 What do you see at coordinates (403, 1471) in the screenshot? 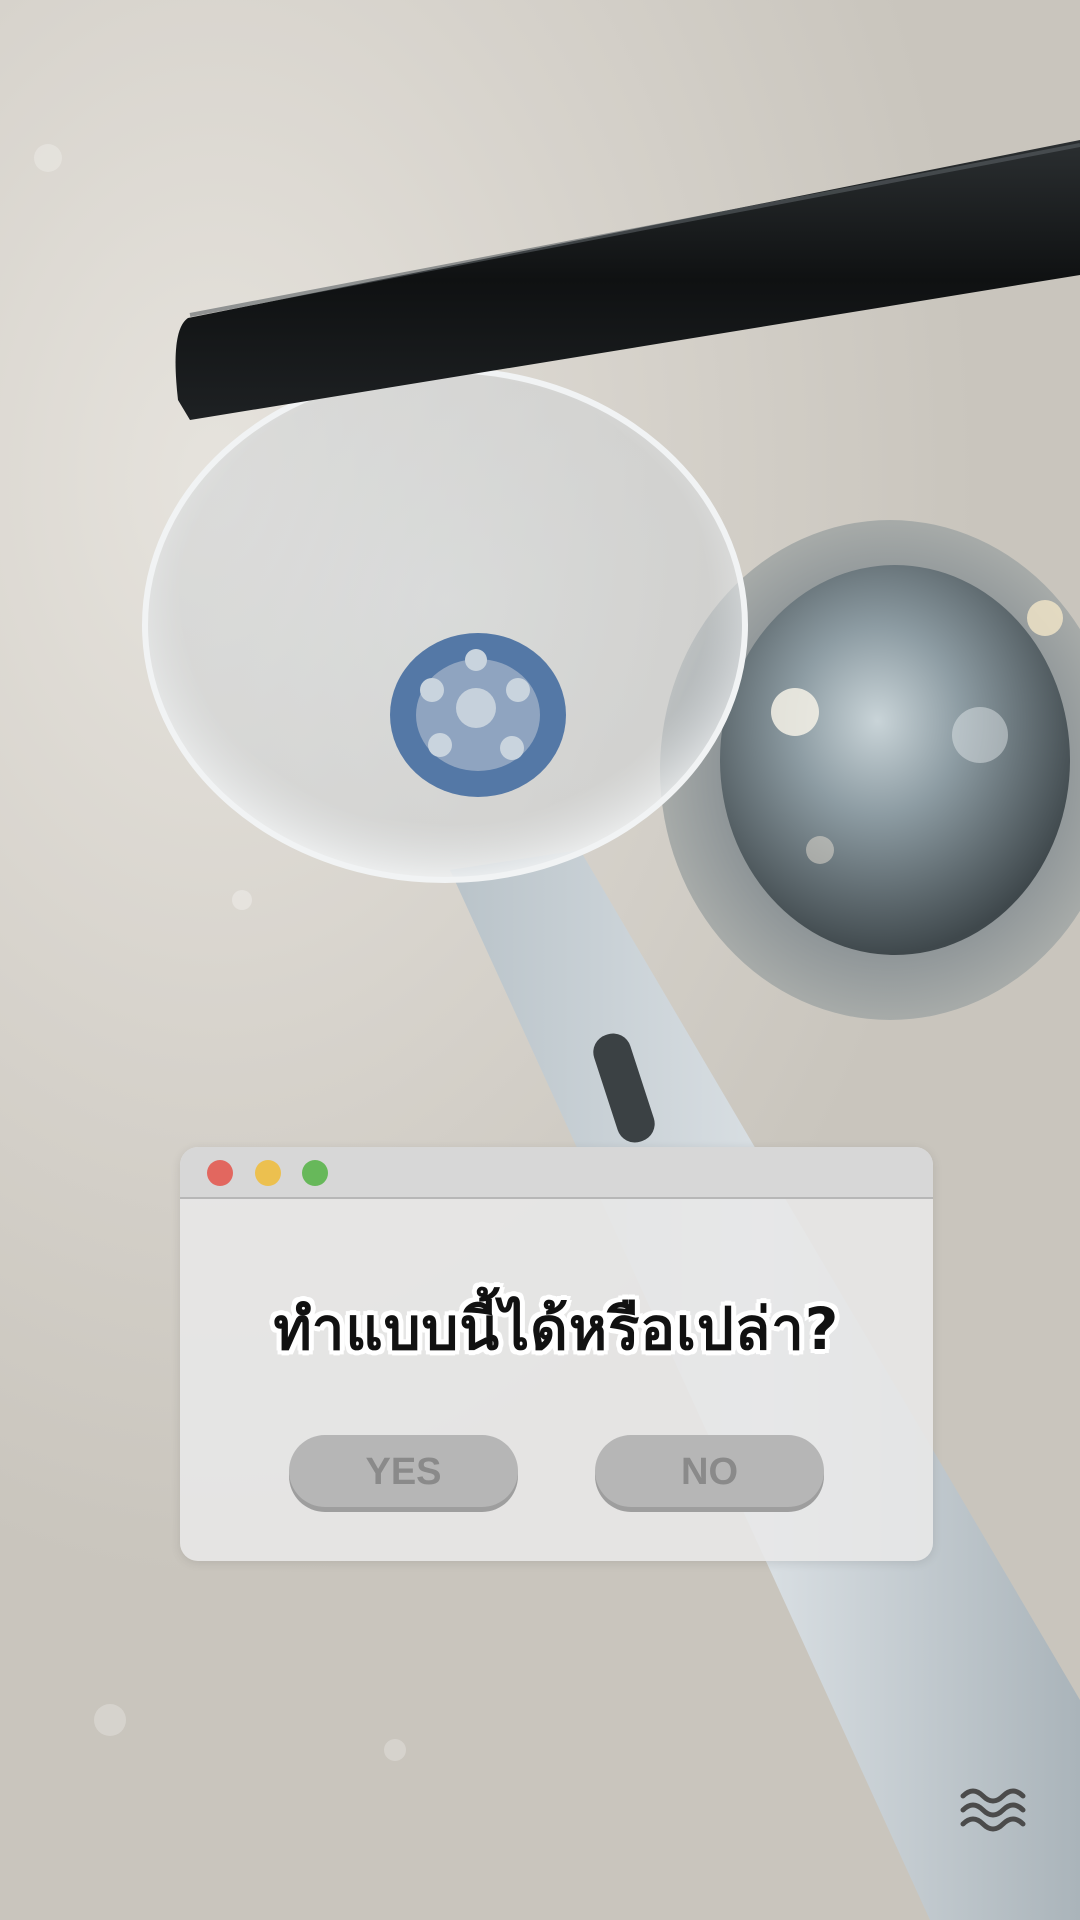
I see `yes-button: YES` at bounding box center [403, 1471].